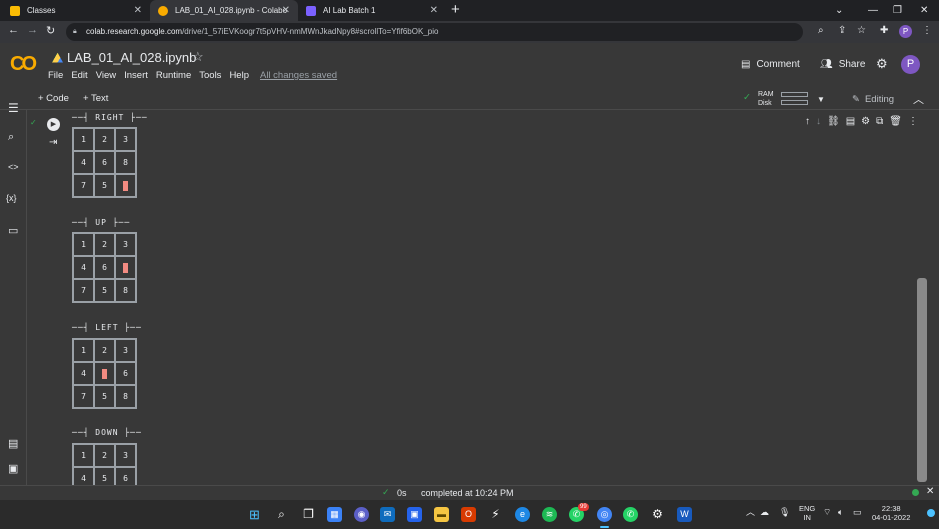 The width and height of the screenshot is (939, 529). I want to click on microphone-icon: 🎙︎, so click(784, 512).